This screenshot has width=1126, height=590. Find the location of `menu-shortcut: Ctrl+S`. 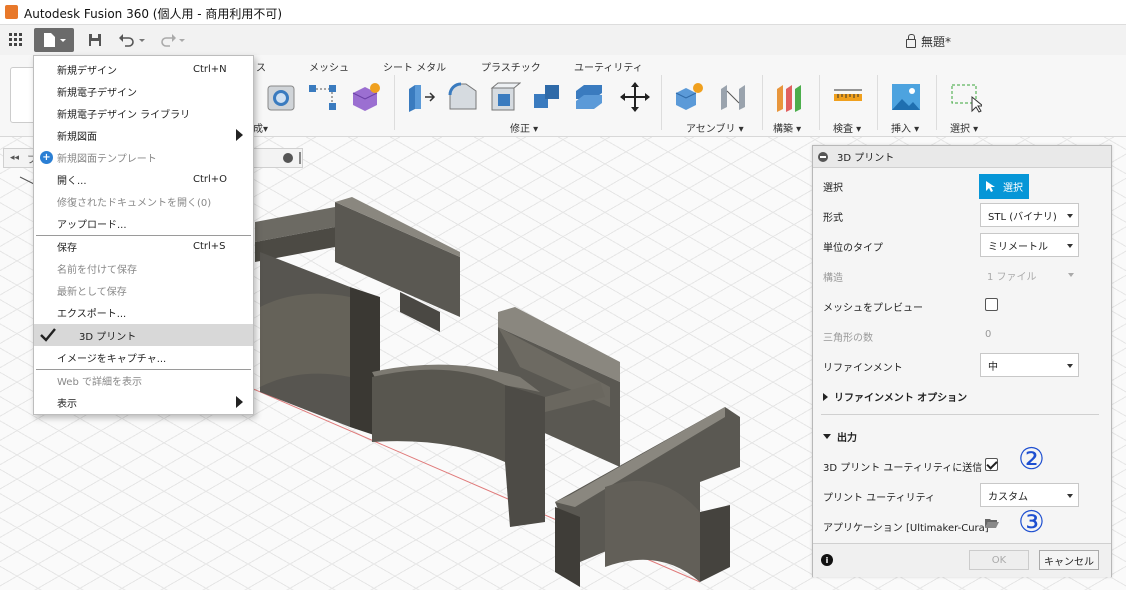

menu-shortcut: Ctrl+S is located at coordinates (209, 246).